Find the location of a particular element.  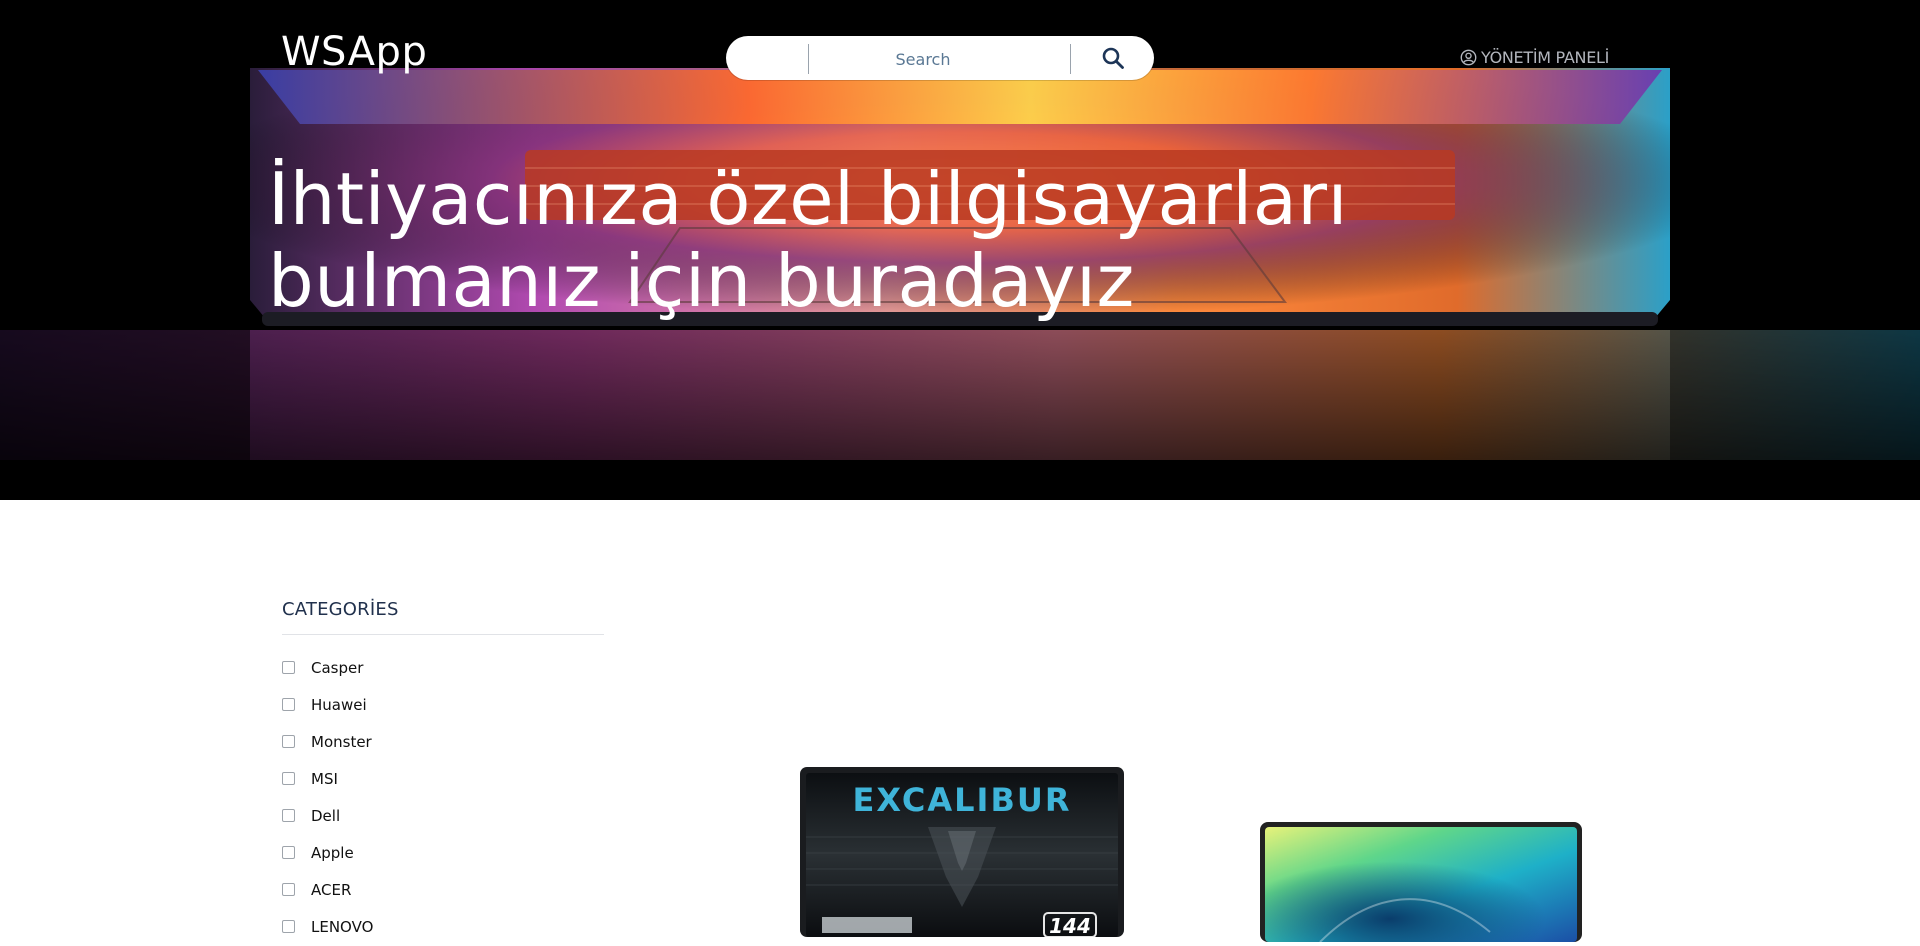

category-label: MSI is located at coordinates (324, 778).